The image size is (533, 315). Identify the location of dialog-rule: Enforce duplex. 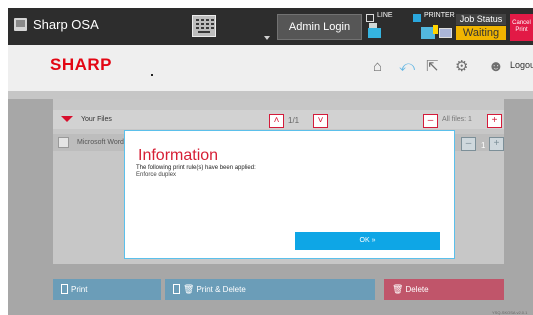
(156, 175).